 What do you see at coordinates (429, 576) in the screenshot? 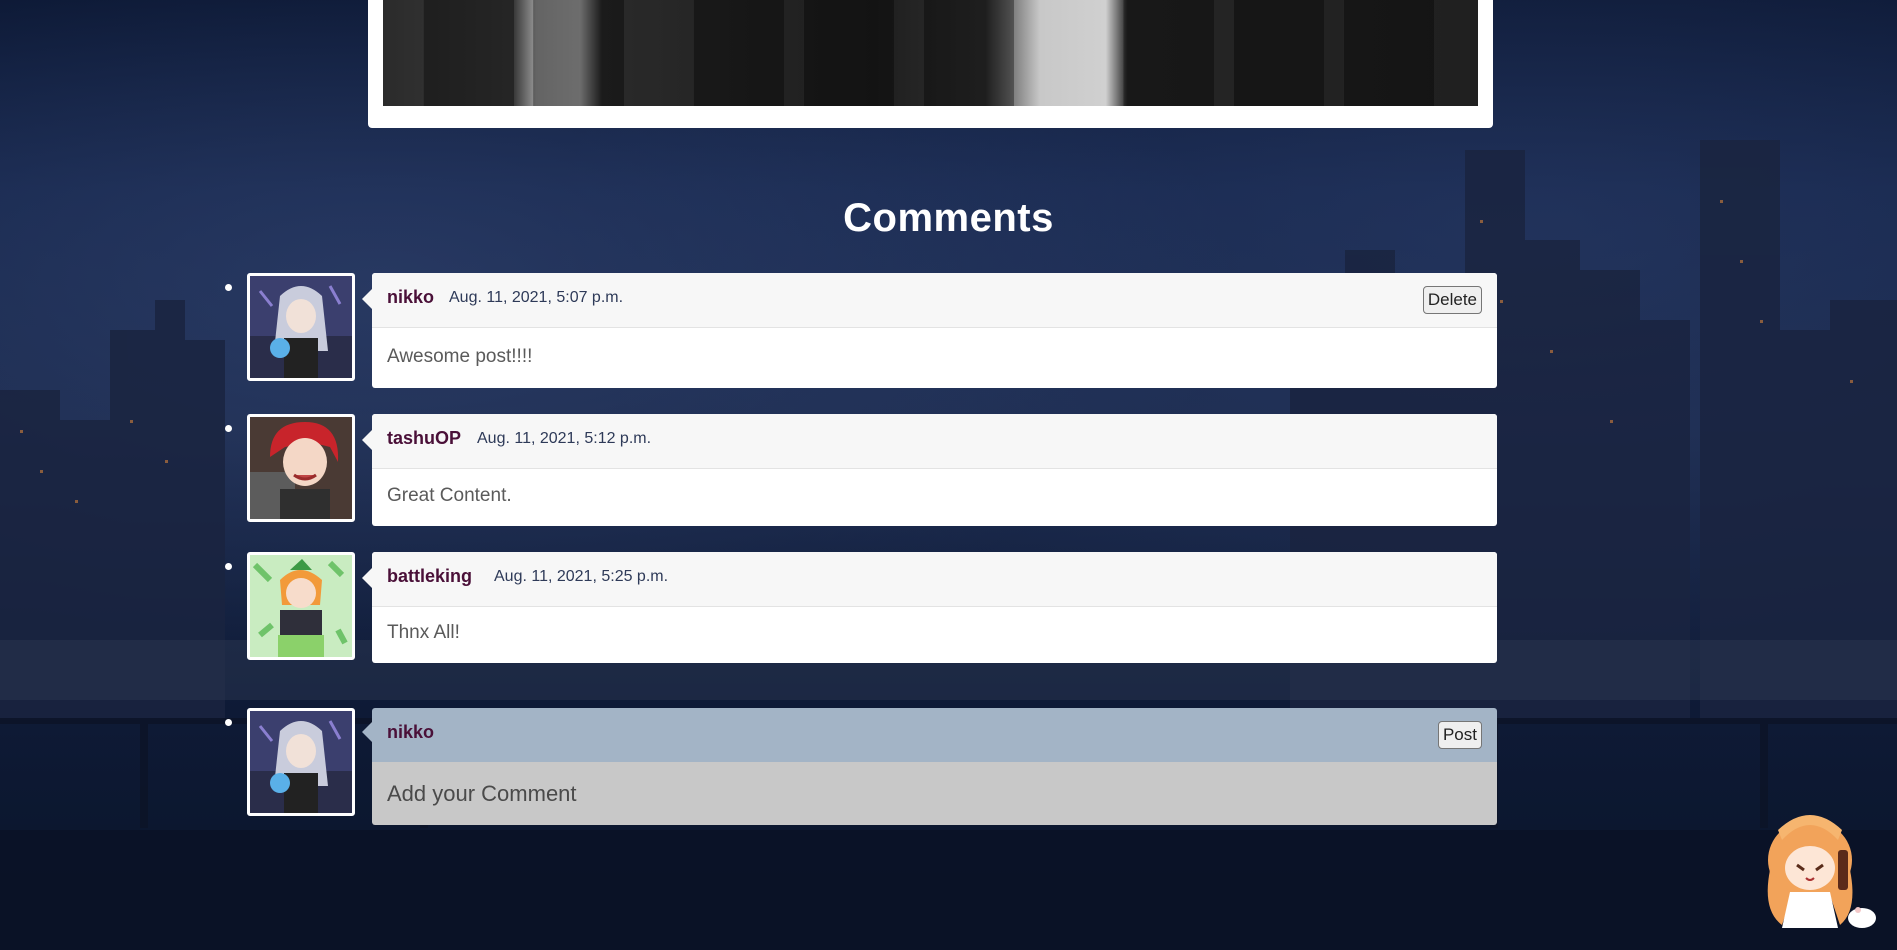
I see `comment-username: battleking` at bounding box center [429, 576].